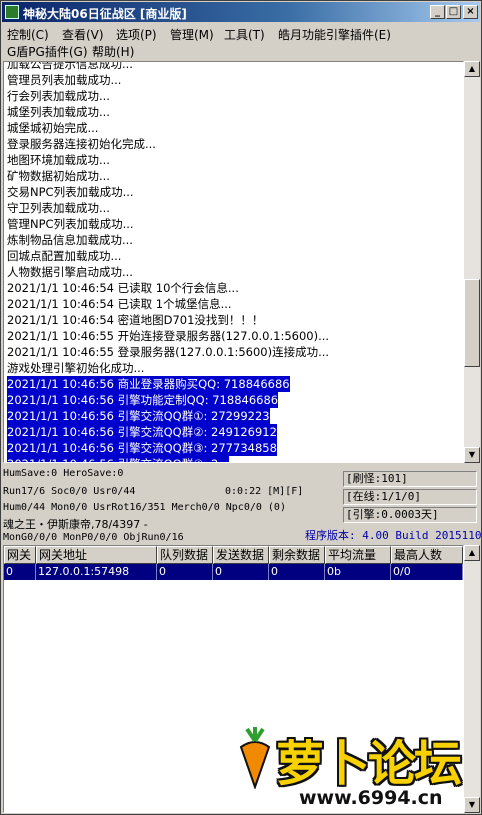 The width and height of the screenshot is (482, 815). I want to click on app-icon, so click(12, 12).